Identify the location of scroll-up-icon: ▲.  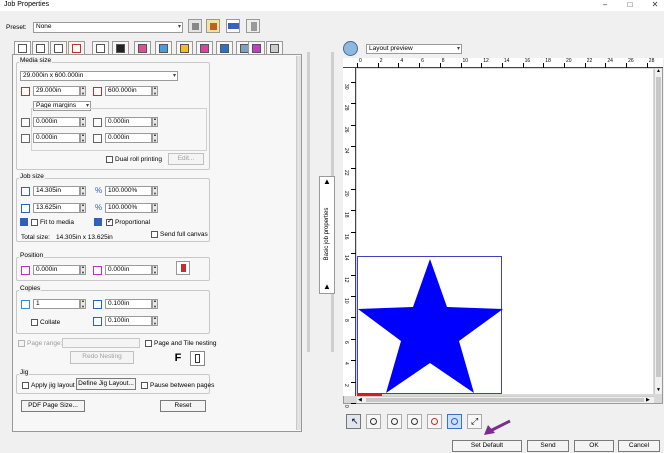
(658, 71).